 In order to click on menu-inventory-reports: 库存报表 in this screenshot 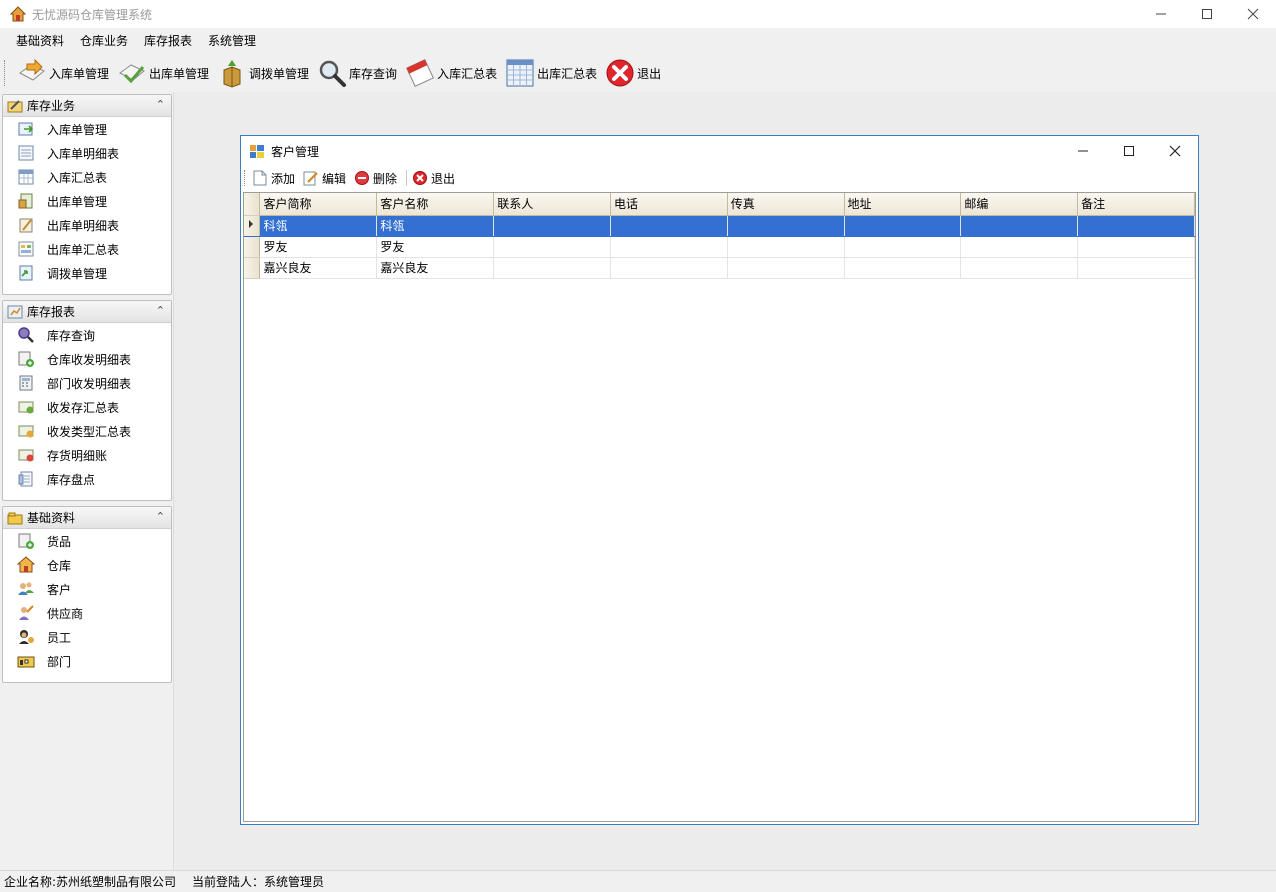, I will do `click(168, 41)`.